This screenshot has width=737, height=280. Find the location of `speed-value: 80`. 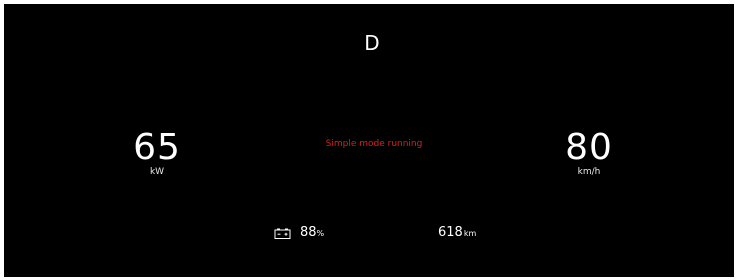

speed-value: 80 is located at coordinates (589, 147).